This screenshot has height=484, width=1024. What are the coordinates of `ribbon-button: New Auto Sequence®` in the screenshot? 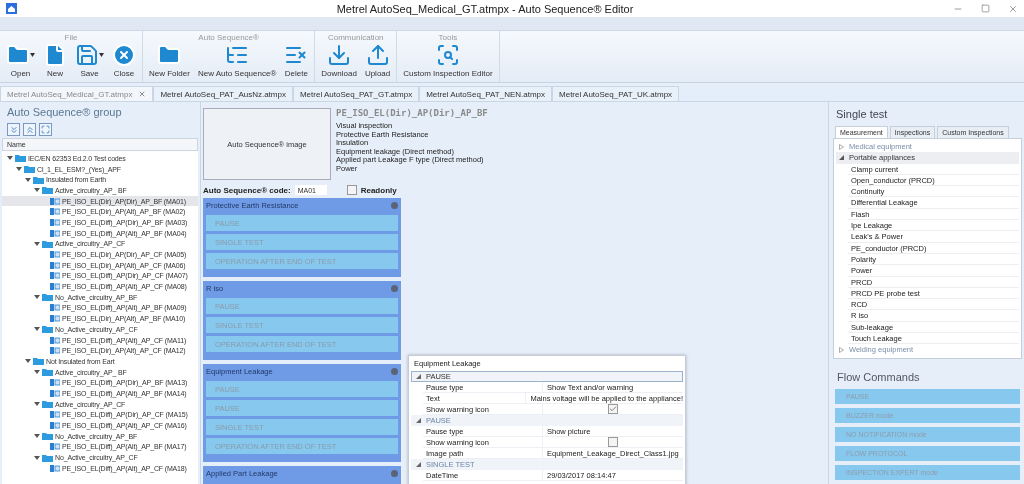 It's located at (237, 61).